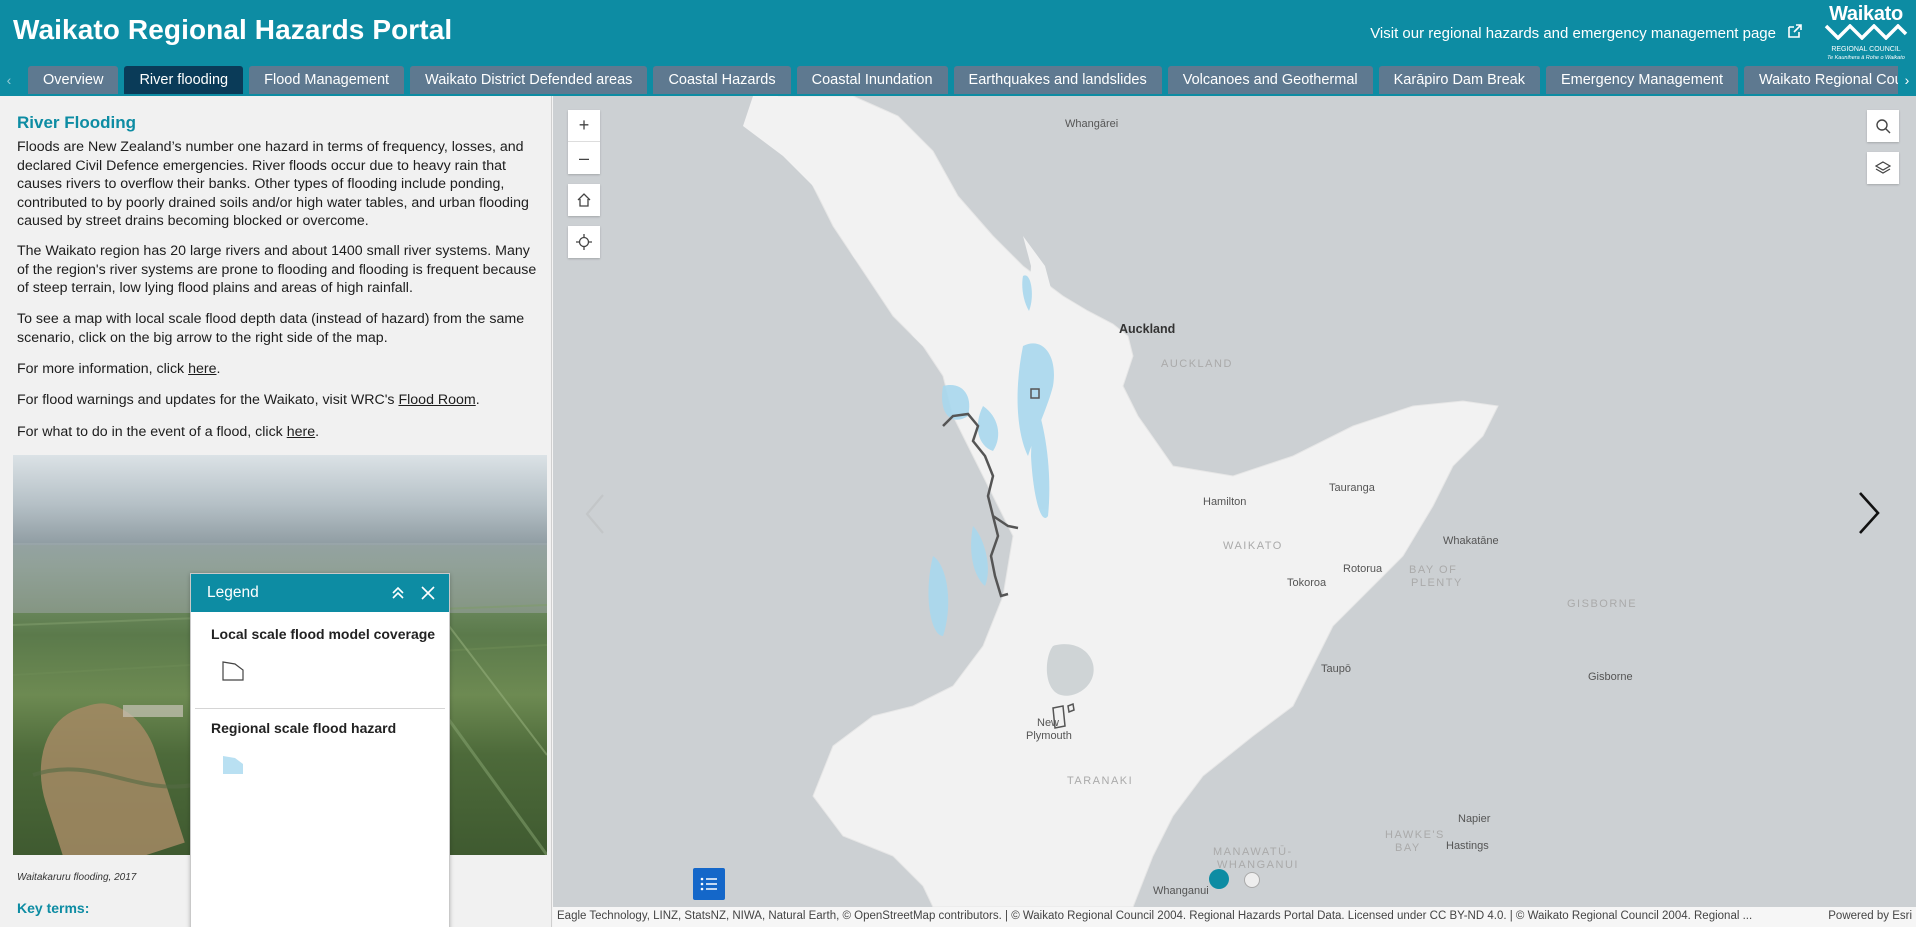 This screenshot has width=1916, height=927. What do you see at coordinates (76, 122) in the screenshot?
I see `section-title: River Flooding` at bounding box center [76, 122].